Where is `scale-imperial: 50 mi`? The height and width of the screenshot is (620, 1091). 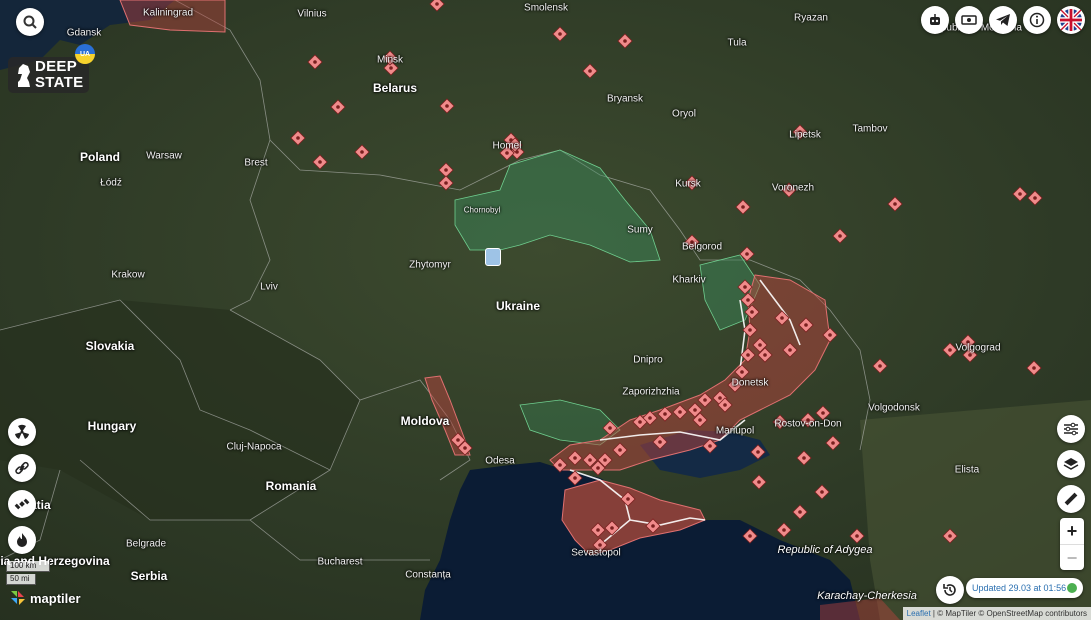
scale-imperial: 50 mi is located at coordinates (21, 579).